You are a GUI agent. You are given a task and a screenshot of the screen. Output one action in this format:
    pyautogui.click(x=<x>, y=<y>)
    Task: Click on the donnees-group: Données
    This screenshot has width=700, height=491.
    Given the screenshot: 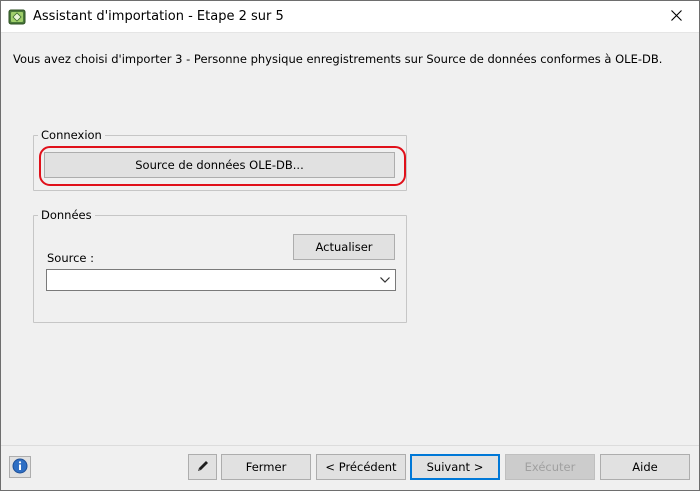 What is the action you would take?
    pyautogui.click(x=220, y=266)
    